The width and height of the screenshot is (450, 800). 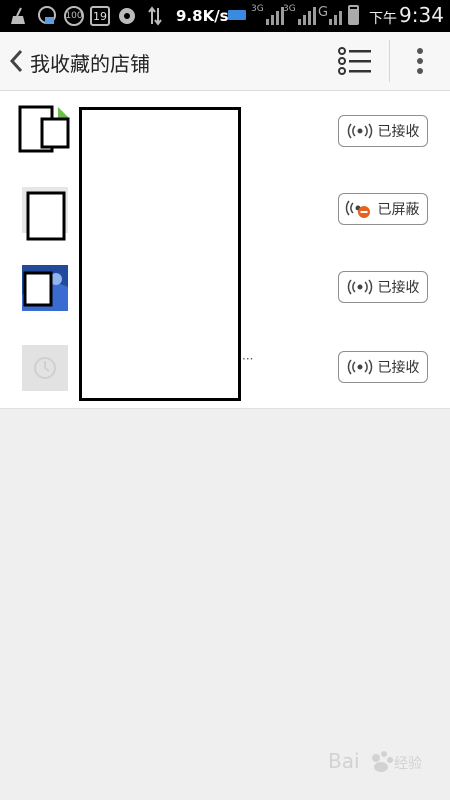 What do you see at coordinates (248, 359) in the screenshot?
I see `truncation-ellipsis: ···` at bounding box center [248, 359].